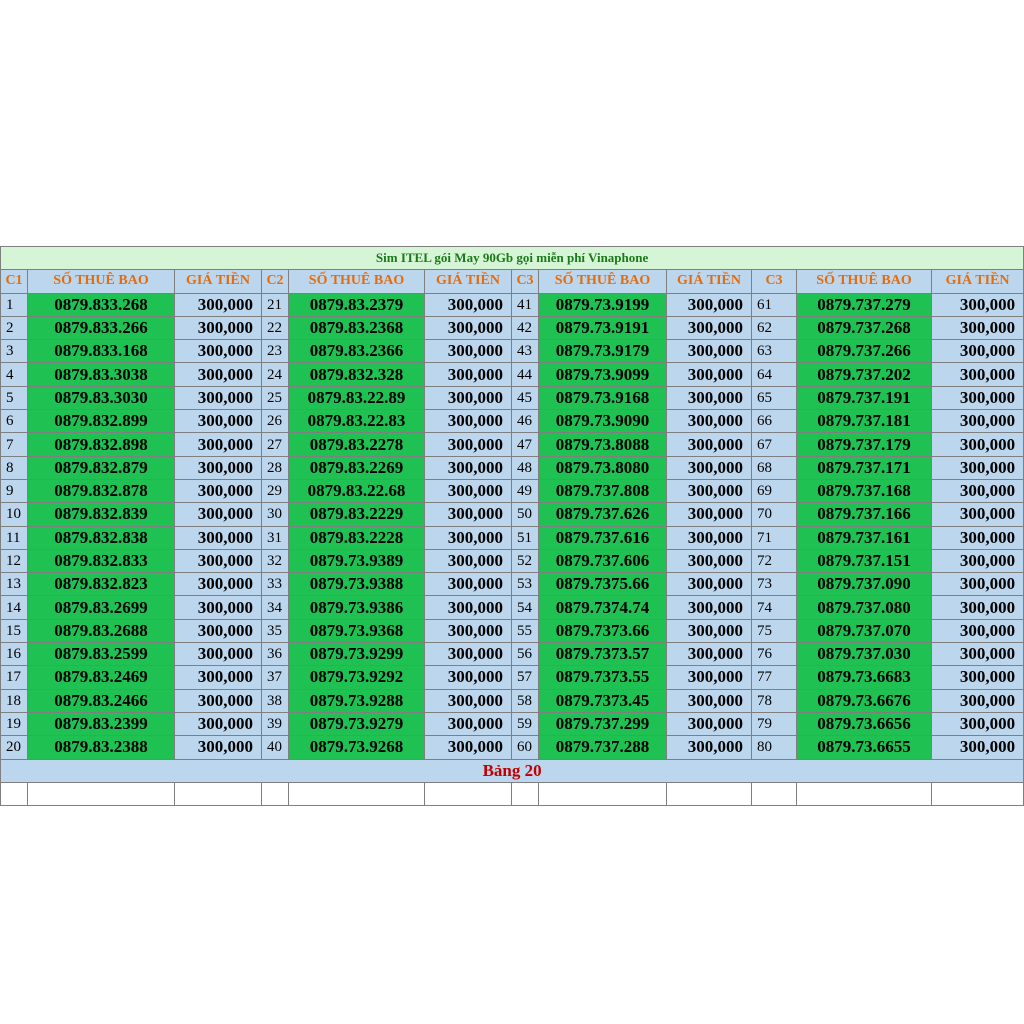 The image size is (1024, 1024). Describe the element at coordinates (356, 374) in the screenshot. I see `phone-number-cell: 0879.832.328` at that location.